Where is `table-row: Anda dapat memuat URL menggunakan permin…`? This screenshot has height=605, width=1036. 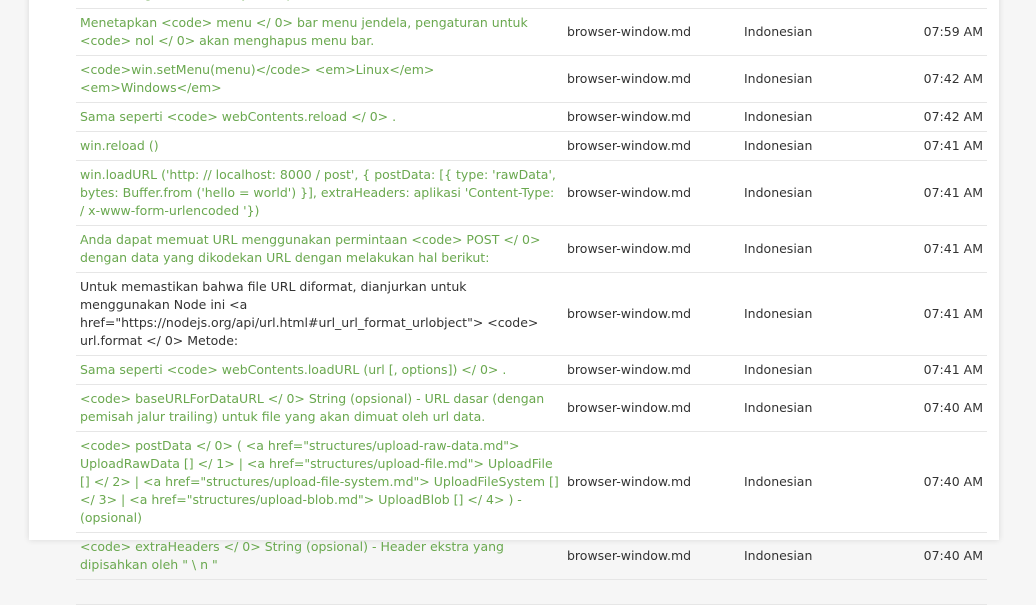 table-row: Anda dapat memuat URL menggunakan permin… is located at coordinates (531, 249).